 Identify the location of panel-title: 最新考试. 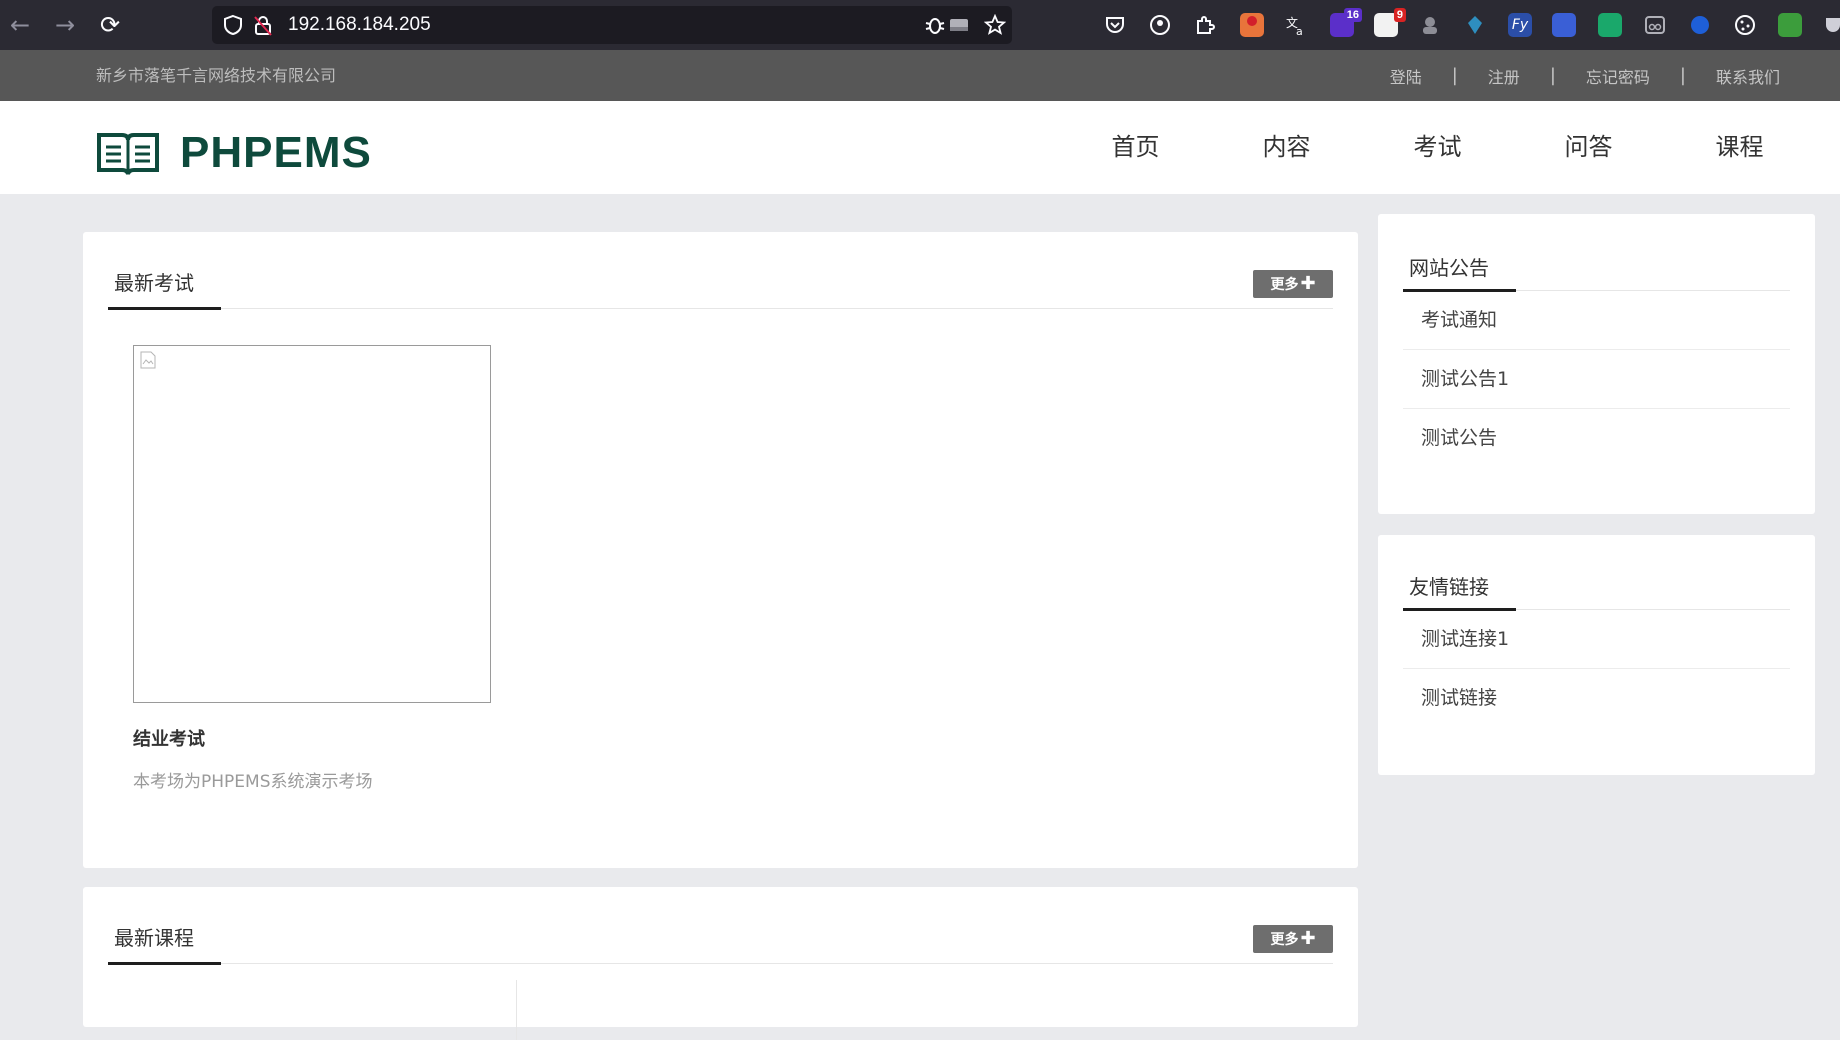
(154, 283).